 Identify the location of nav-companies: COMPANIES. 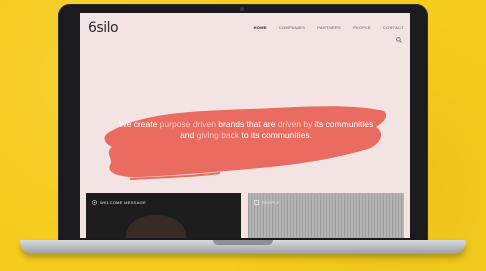
(292, 27).